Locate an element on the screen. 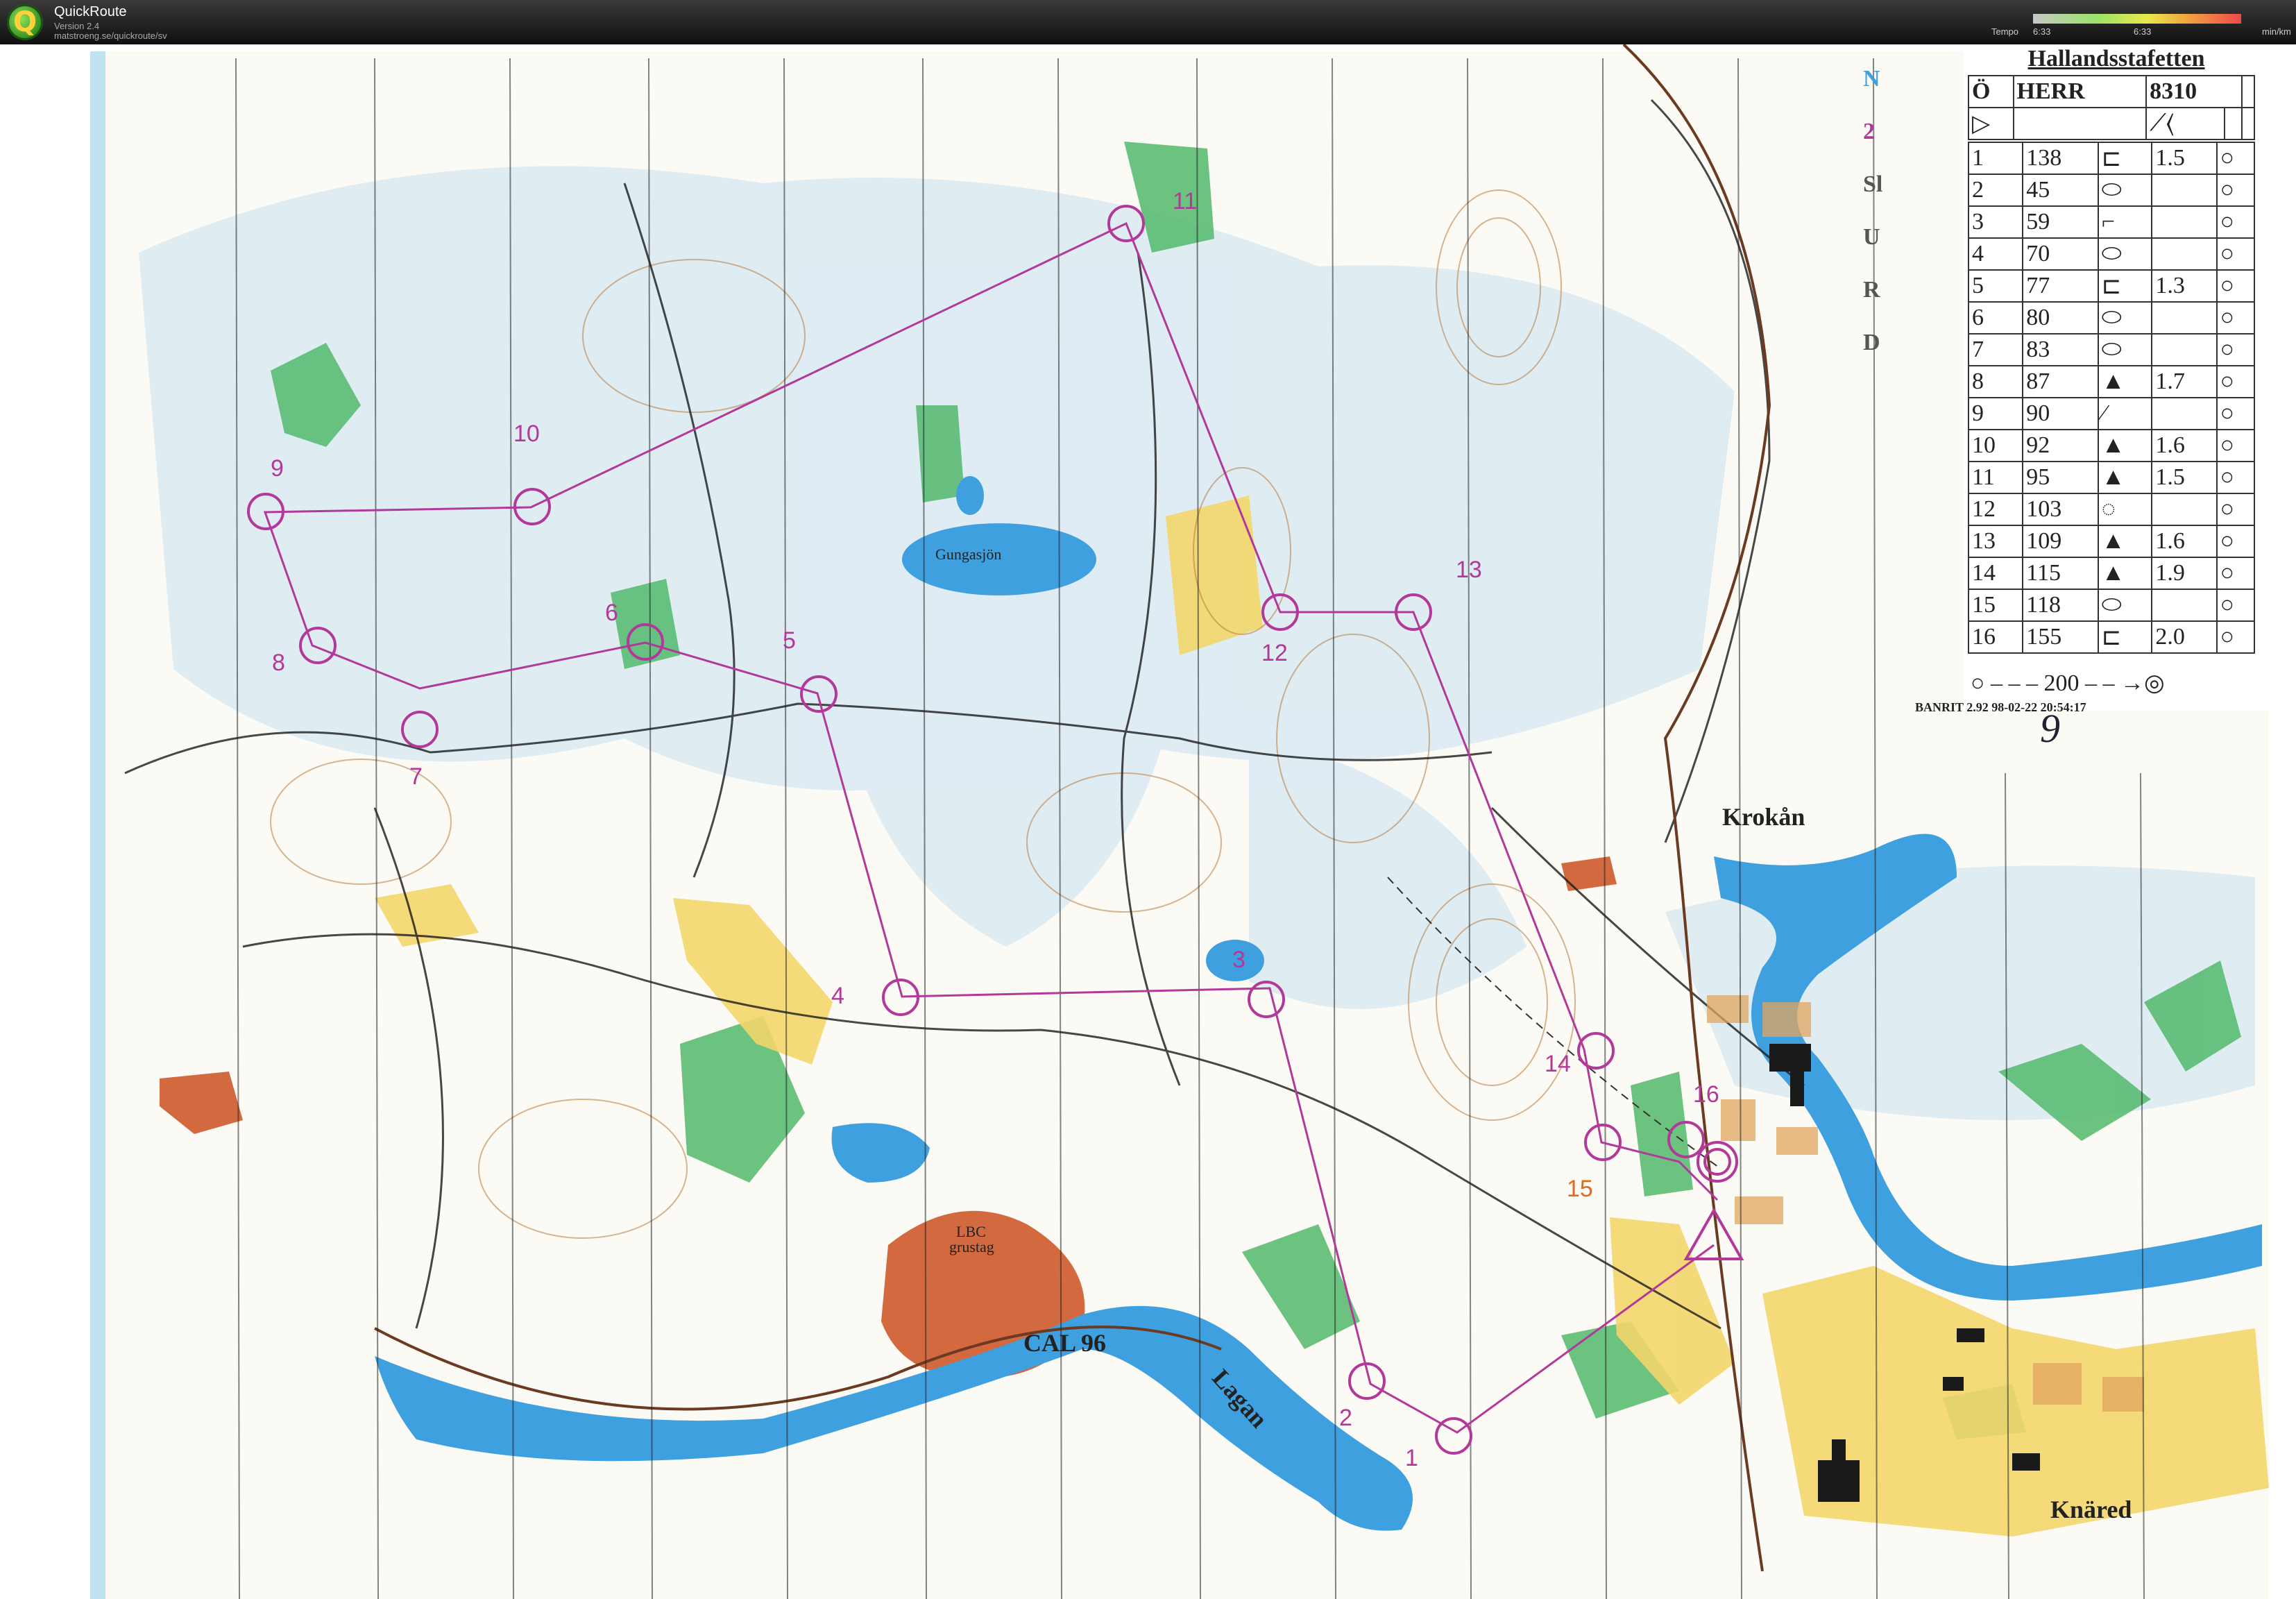  legend-letter: D is located at coordinates (1871, 342).